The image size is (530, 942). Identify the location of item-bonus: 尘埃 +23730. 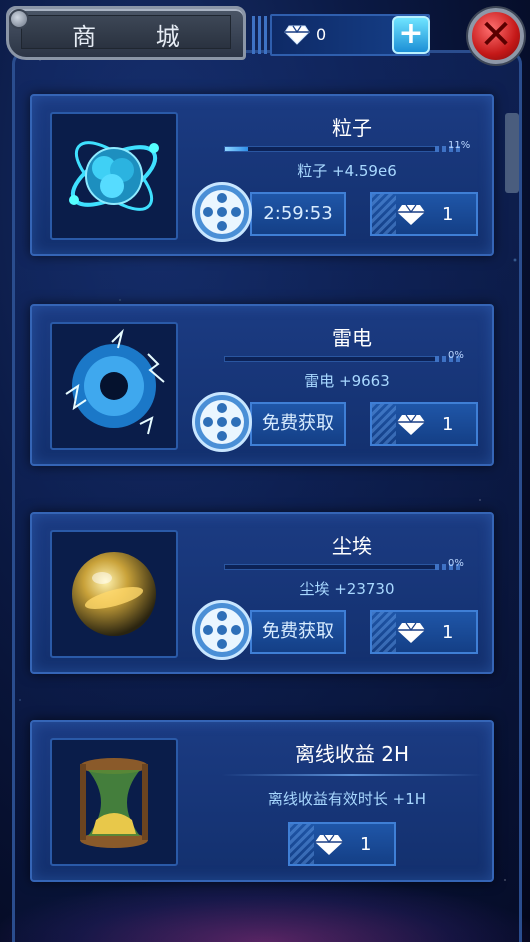
(347, 589).